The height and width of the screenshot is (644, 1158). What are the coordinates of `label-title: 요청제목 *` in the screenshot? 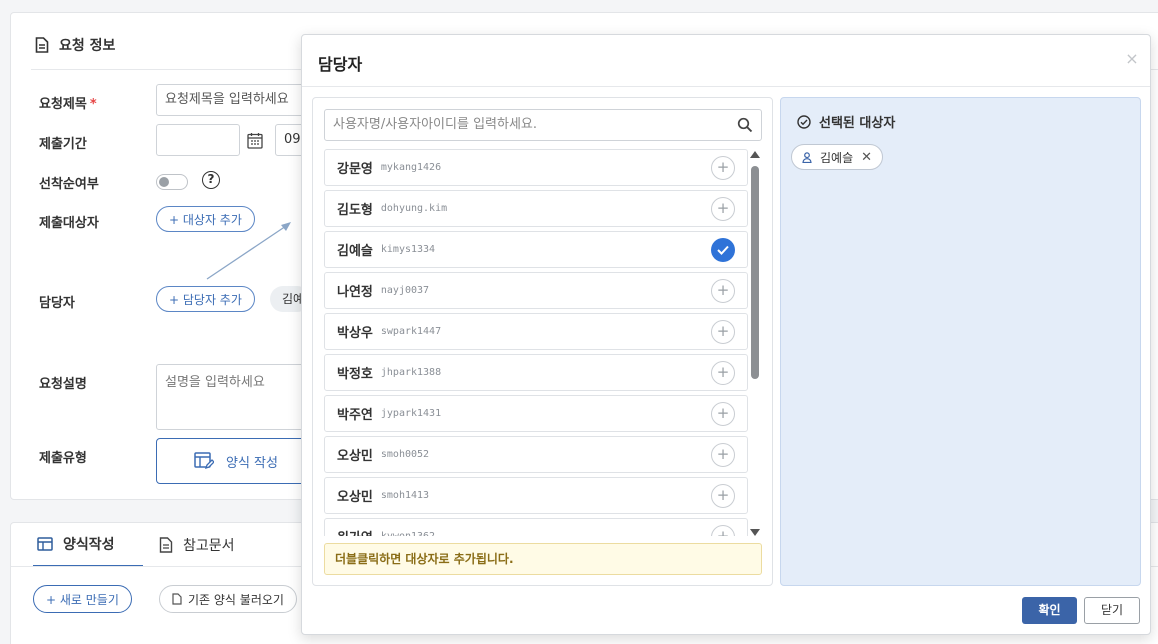 It's located at (68, 104).